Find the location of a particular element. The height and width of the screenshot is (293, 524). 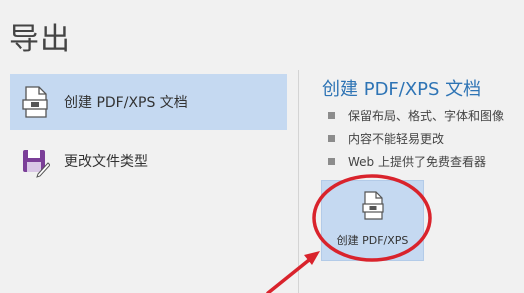

page-title: 导出 is located at coordinates (40, 39).